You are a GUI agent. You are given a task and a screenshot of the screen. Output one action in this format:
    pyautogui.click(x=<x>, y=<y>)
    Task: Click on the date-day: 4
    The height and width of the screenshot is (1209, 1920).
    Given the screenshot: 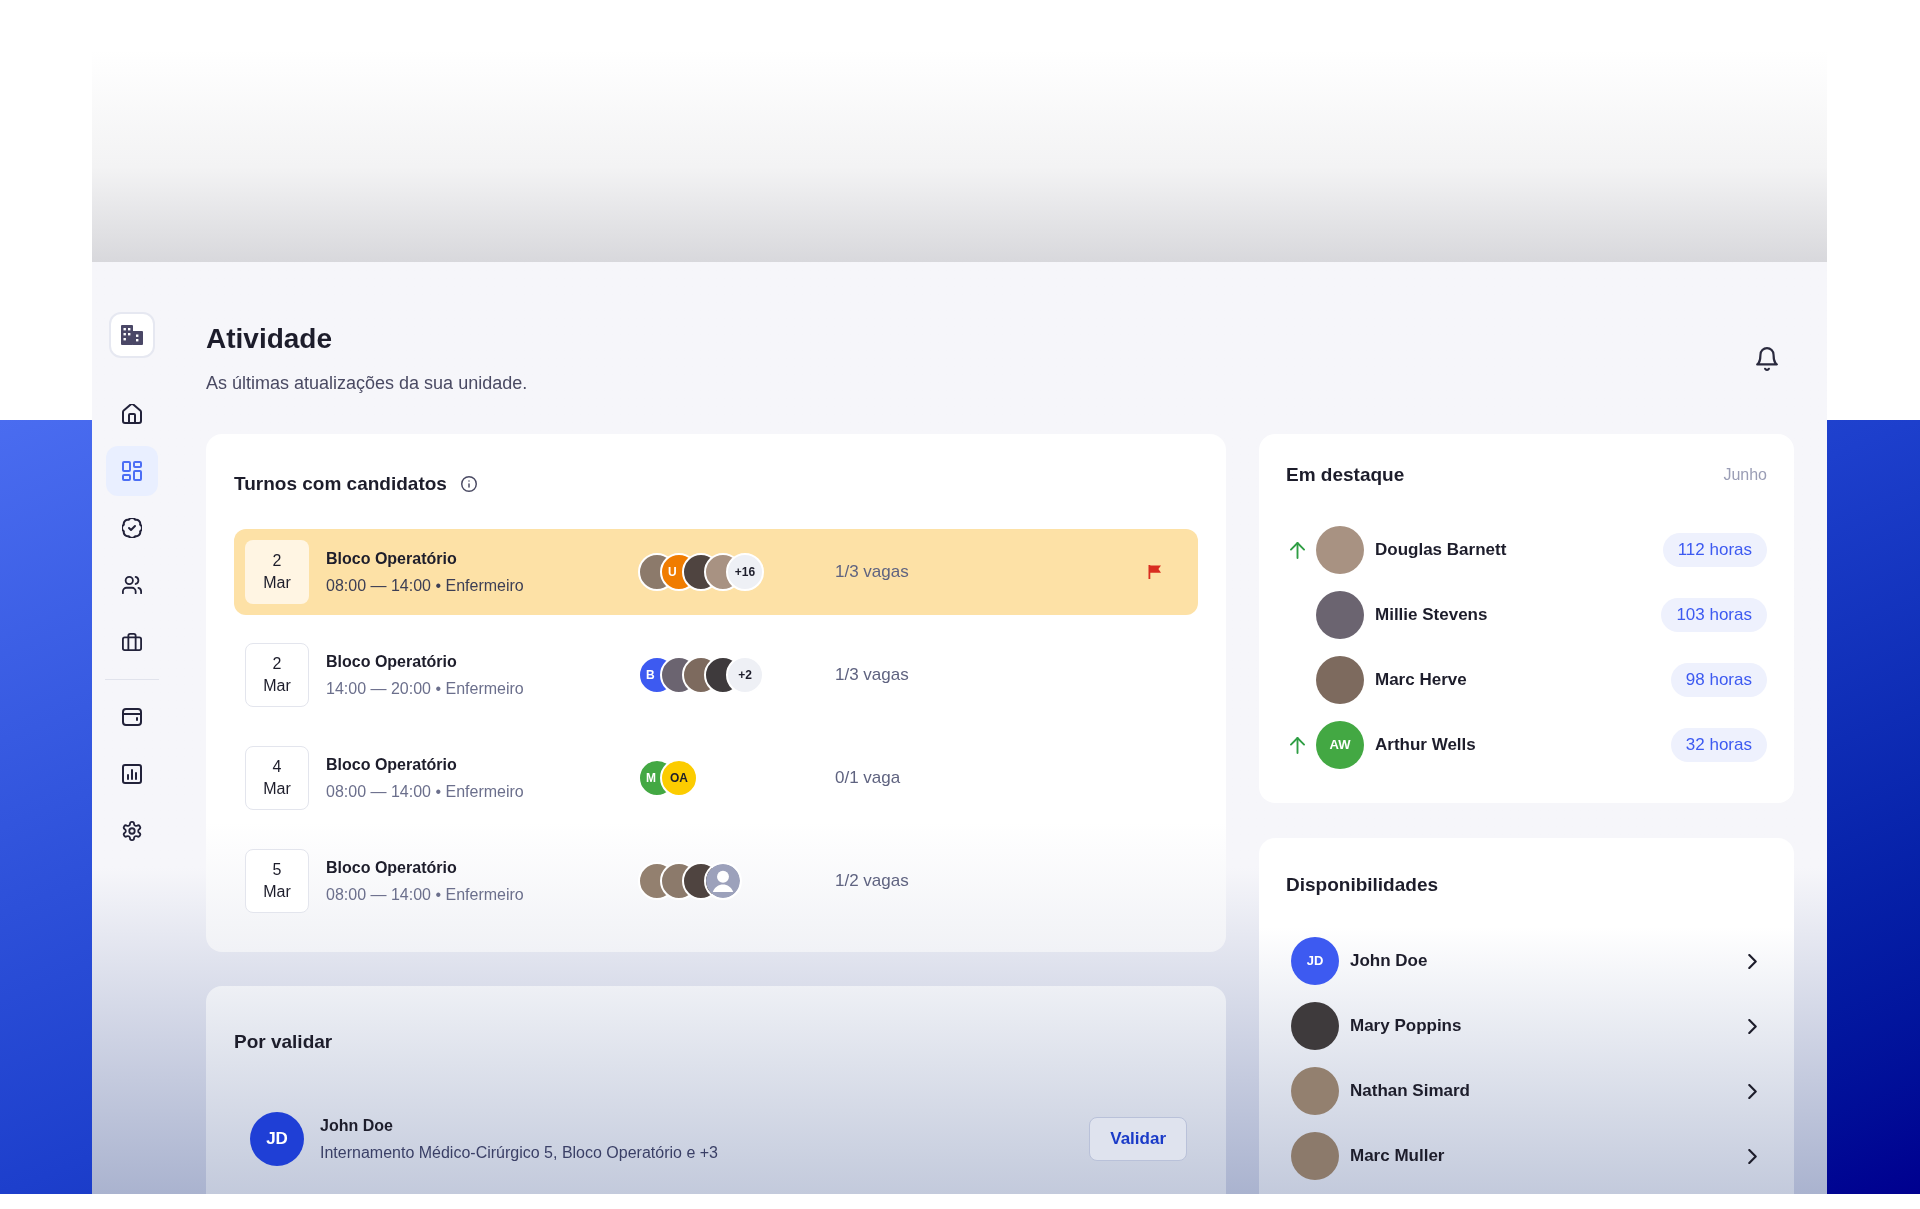 What is the action you would take?
    pyautogui.click(x=277, y=767)
    